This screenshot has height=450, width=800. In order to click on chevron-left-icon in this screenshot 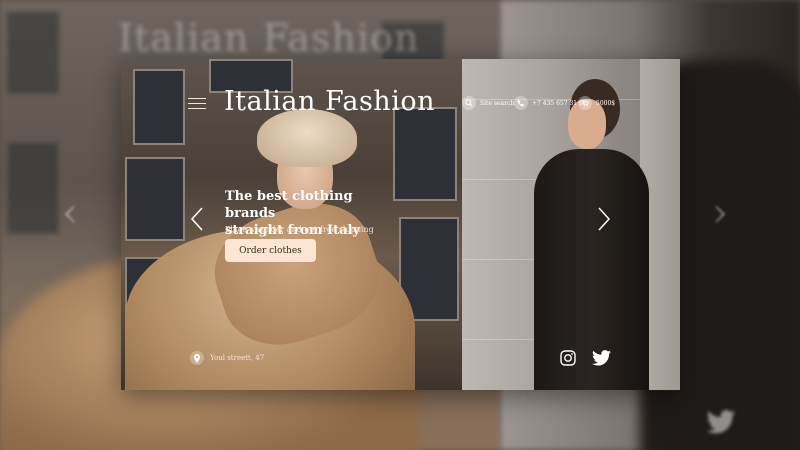, I will do `click(197, 219)`.